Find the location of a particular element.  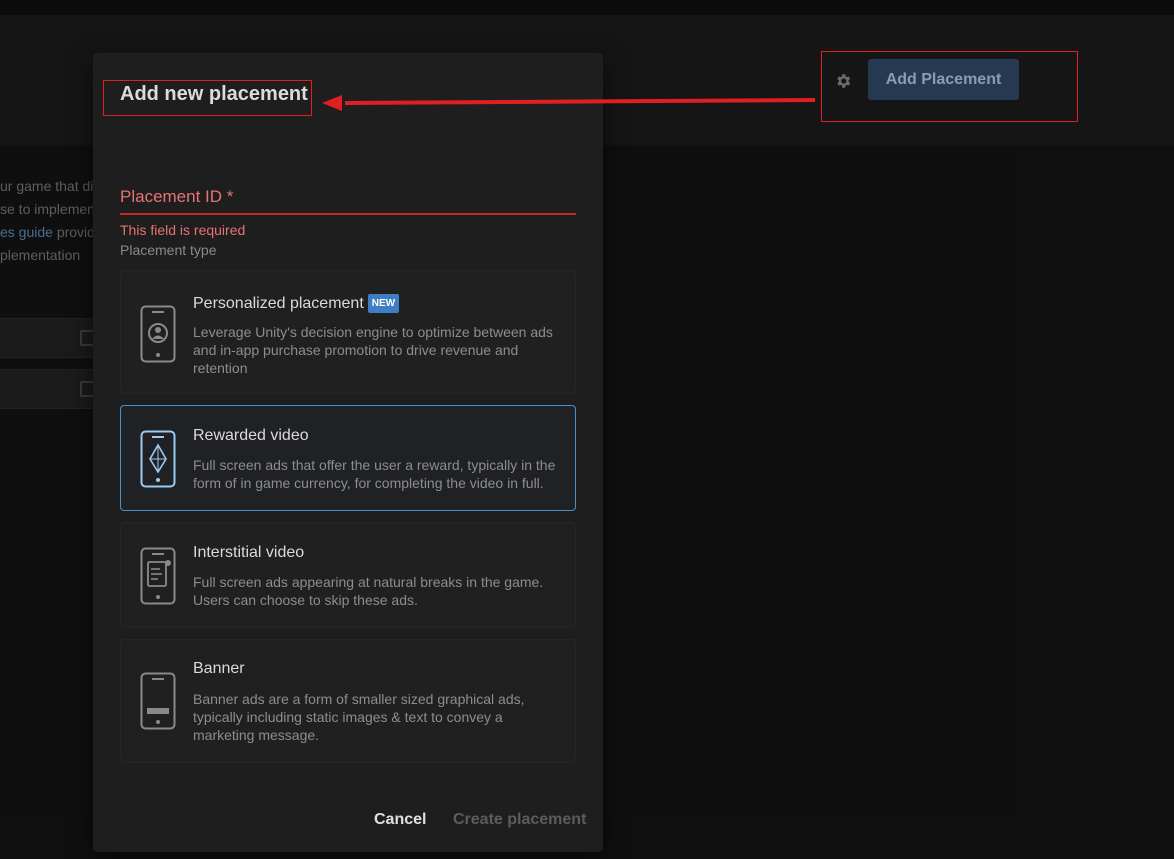

option-title: Personalized placement NEW is located at coordinates (296, 303).